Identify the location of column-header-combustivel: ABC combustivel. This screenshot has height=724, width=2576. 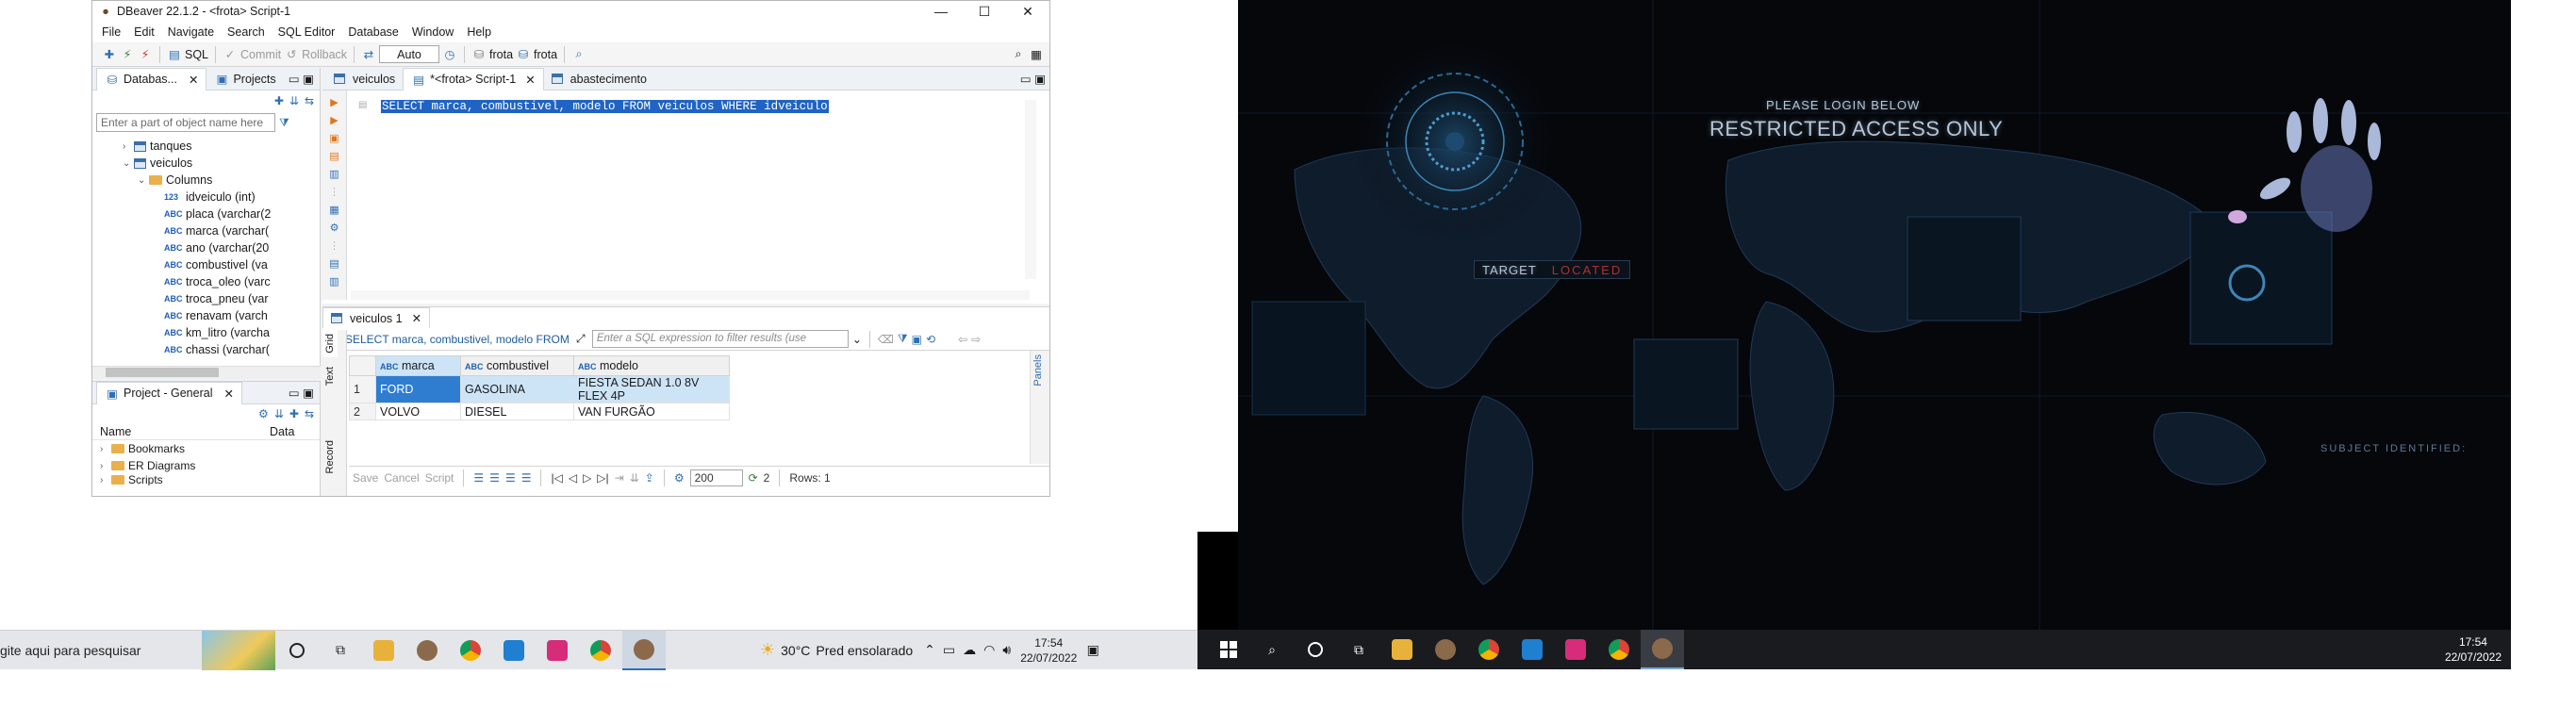
(517, 365).